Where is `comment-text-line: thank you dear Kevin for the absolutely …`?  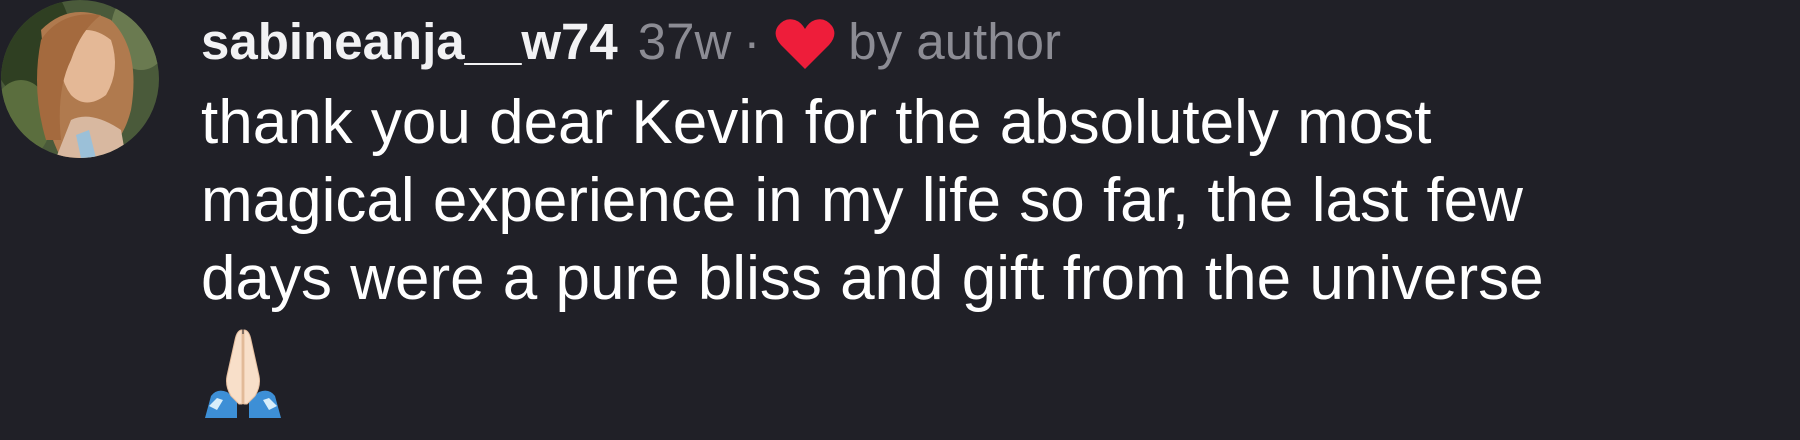 comment-text-line: thank you dear Kevin for the absolutely … is located at coordinates (816, 122).